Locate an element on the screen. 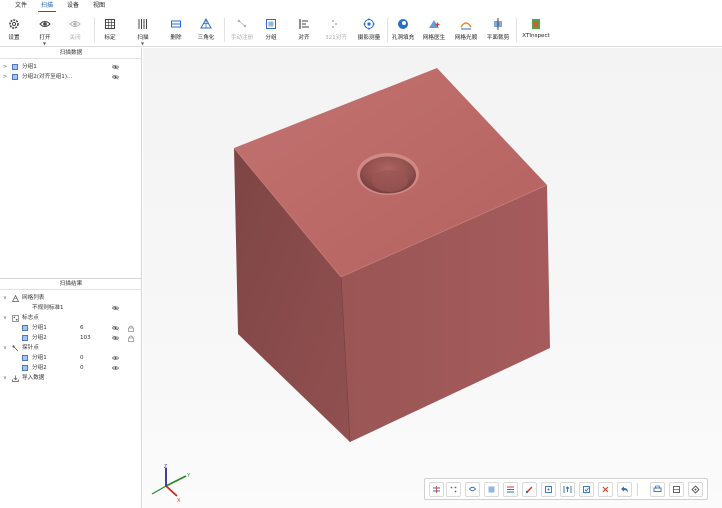 The width and height of the screenshot is (722, 508). select-all-button is located at coordinates (586, 489).